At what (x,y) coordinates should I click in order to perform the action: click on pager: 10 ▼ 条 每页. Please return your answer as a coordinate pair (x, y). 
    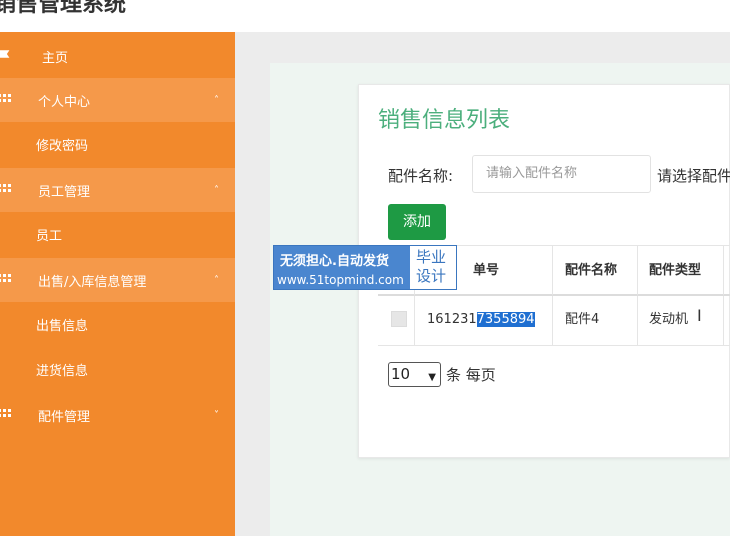
    Looking at the image, I should click on (442, 374).